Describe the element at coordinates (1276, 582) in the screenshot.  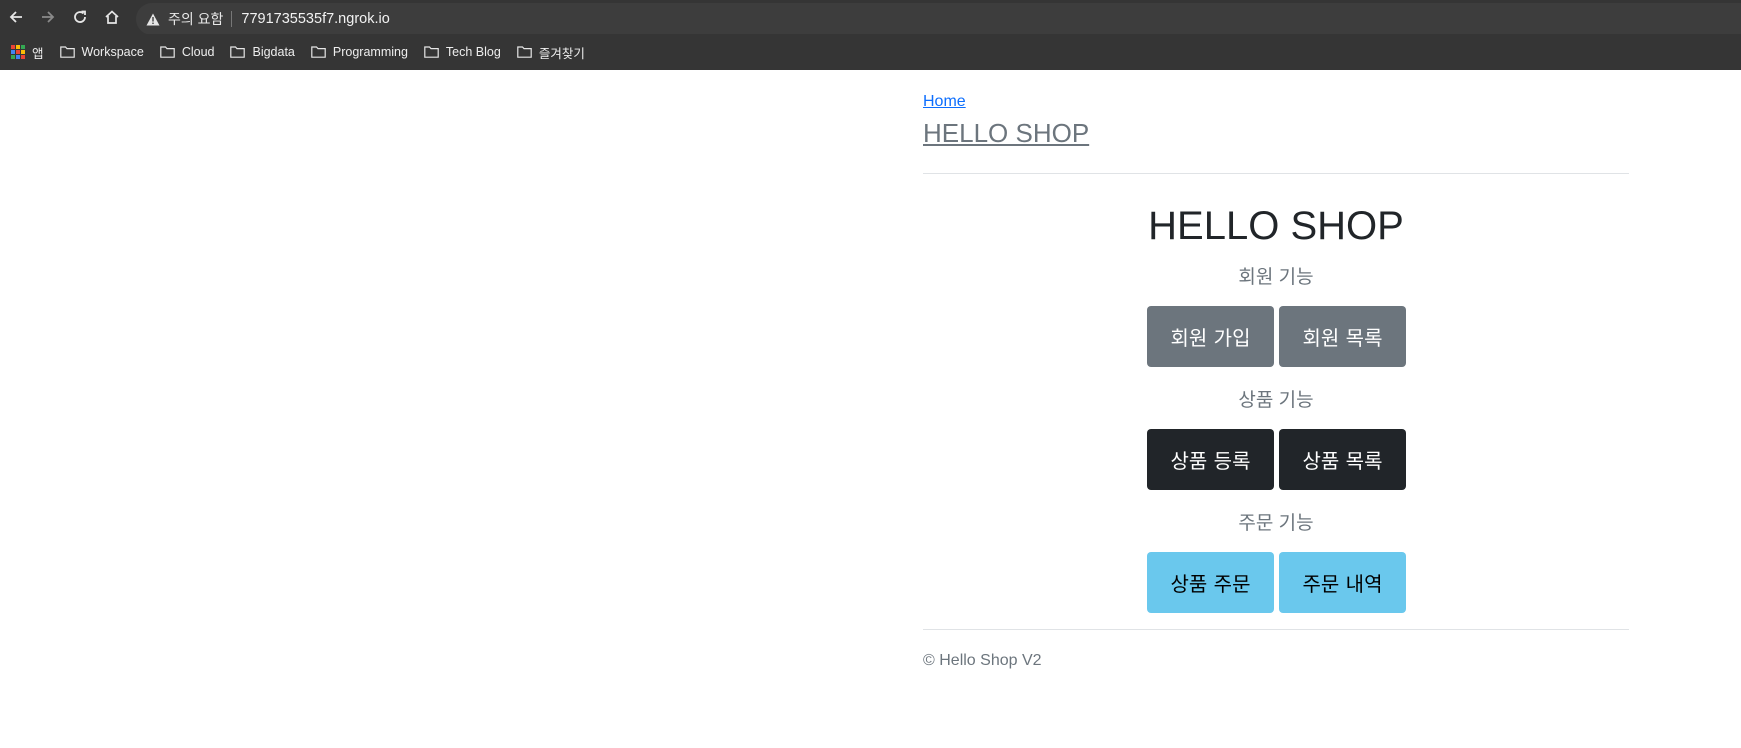
I see `order-button-group: 상품 주문 주문 내역` at that location.